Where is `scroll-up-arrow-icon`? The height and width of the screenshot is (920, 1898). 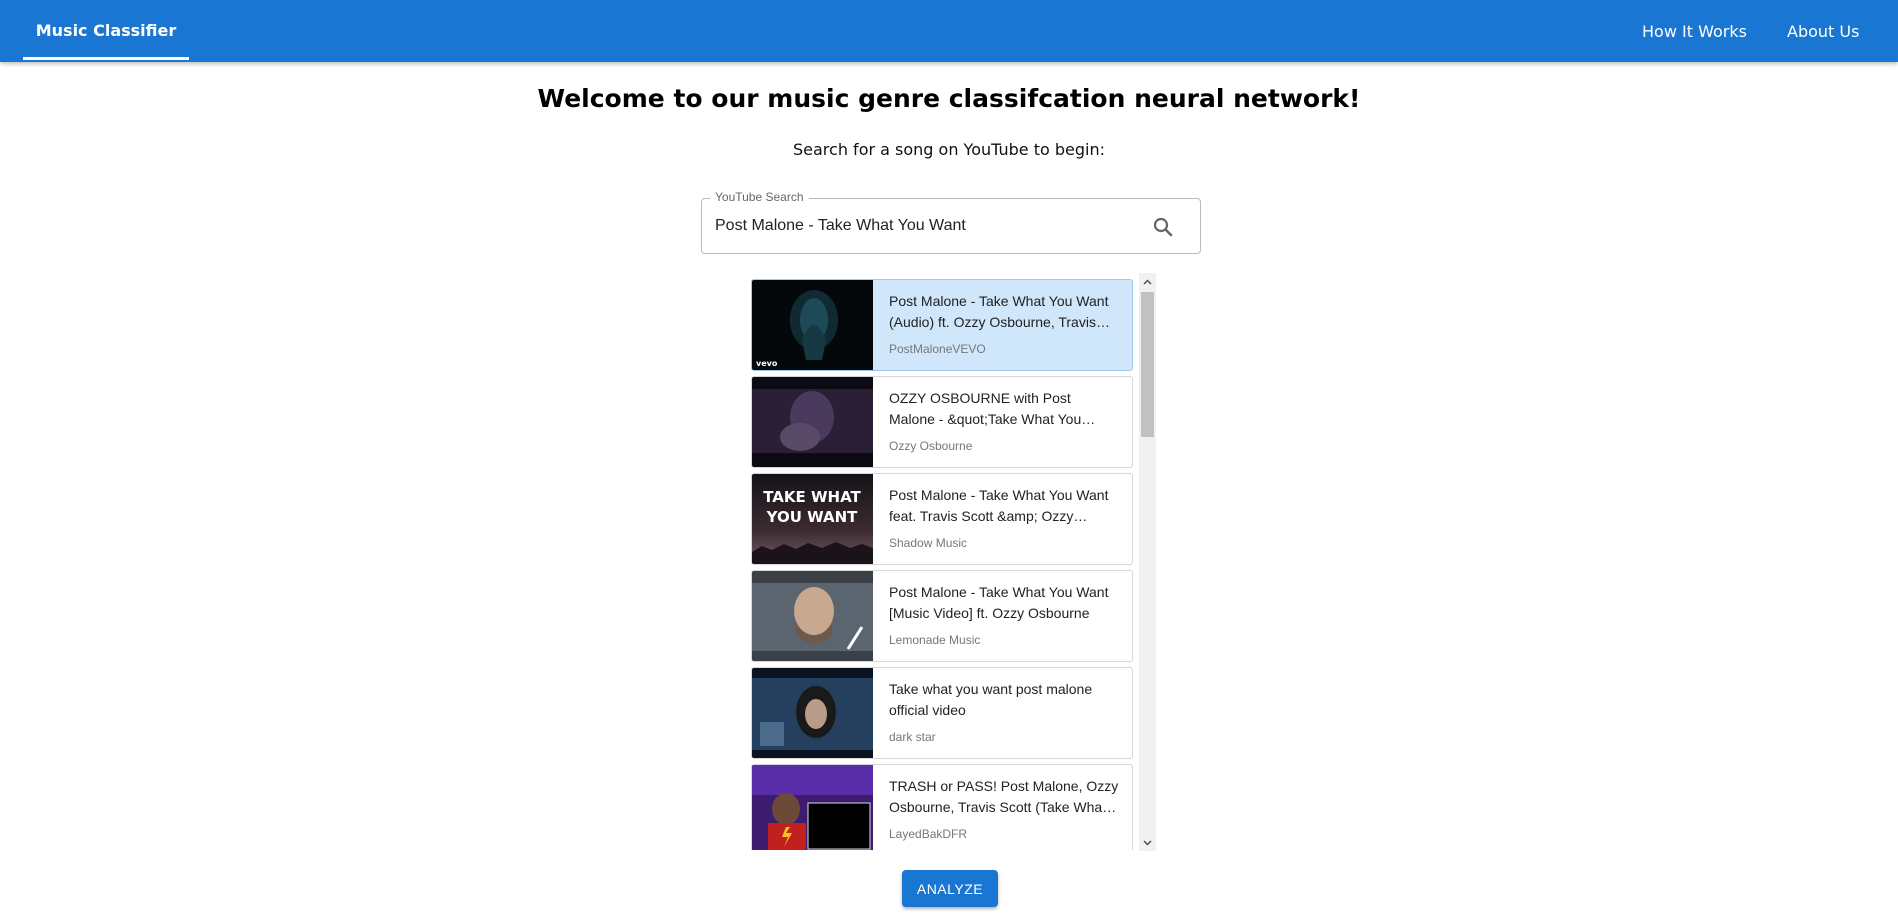
scroll-up-arrow-icon is located at coordinates (1147, 281).